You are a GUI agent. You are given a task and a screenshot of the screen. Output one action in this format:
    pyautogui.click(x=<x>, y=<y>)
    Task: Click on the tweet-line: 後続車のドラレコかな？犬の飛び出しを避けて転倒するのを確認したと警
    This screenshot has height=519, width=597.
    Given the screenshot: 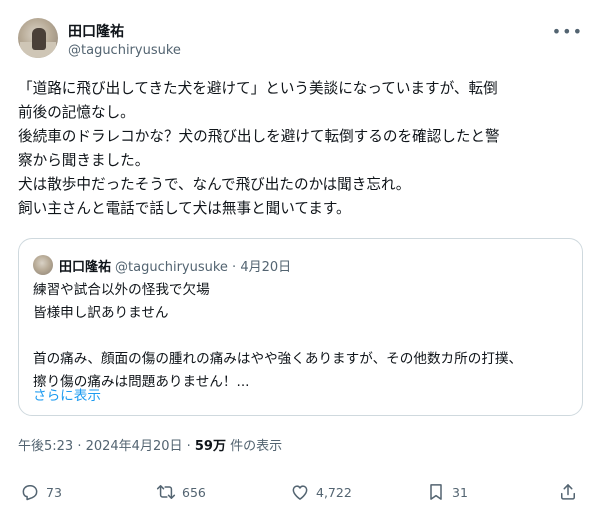 What is the action you would take?
    pyautogui.click(x=259, y=136)
    